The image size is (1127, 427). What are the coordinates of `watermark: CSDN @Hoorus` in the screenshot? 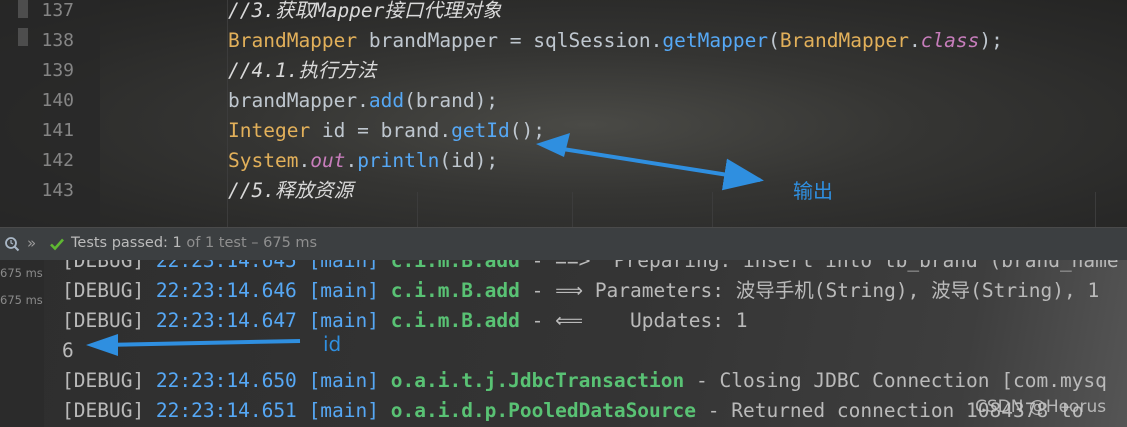 It's located at (1041, 407).